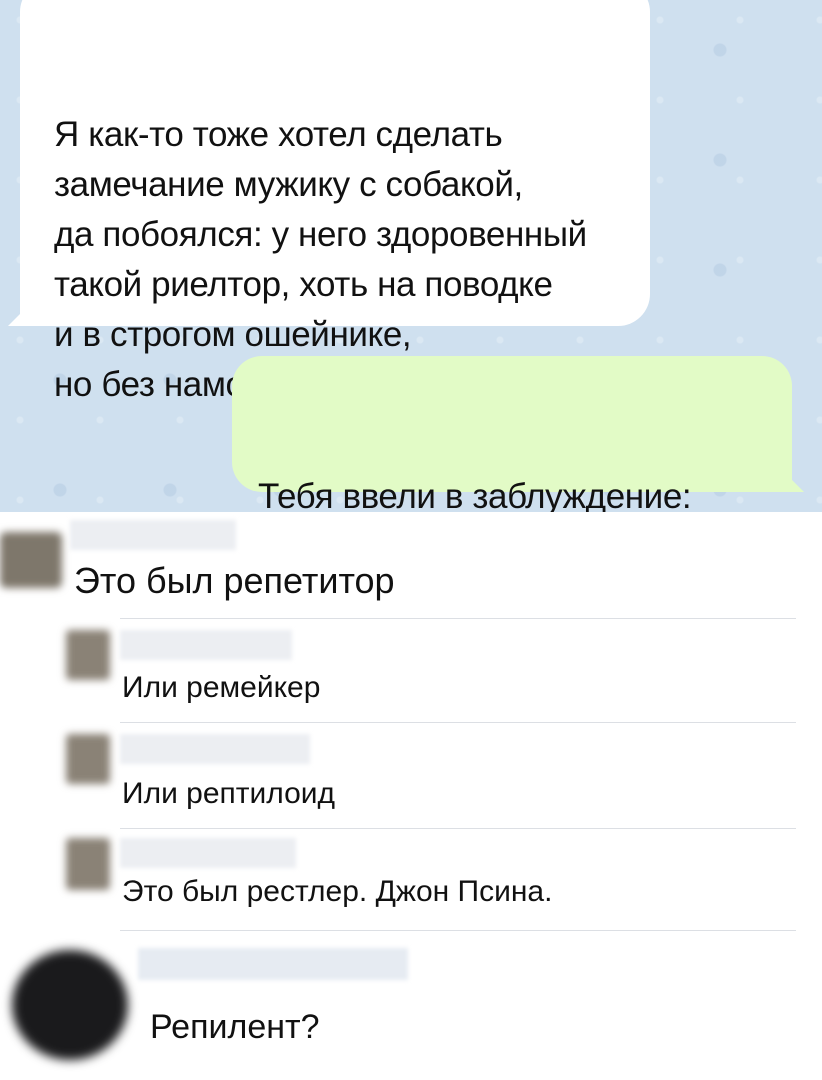  Describe the element at coordinates (411, 567) in the screenshot. I see `comment-main: Это был репетитор` at that location.